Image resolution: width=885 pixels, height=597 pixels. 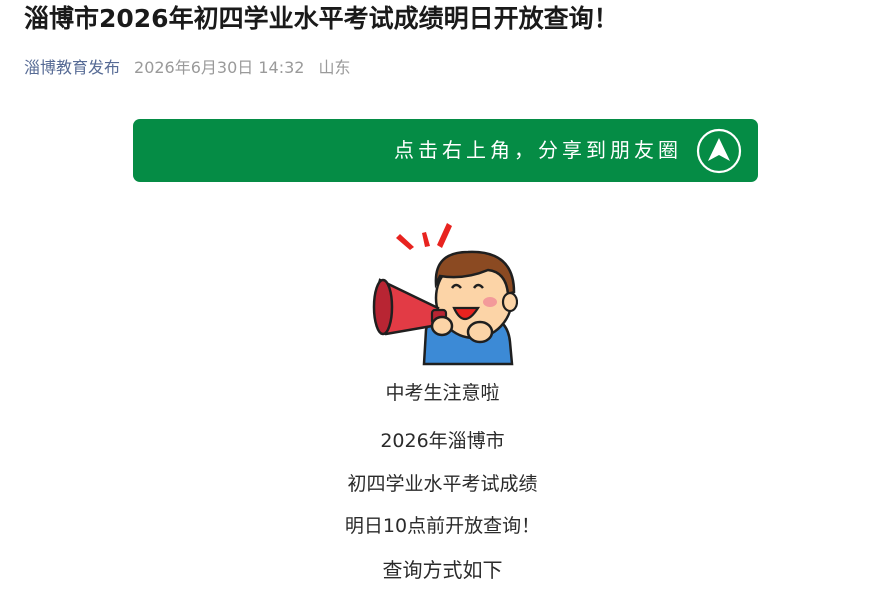 I want to click on body-line-4: 明日10点前开放查询！, so click(x=442, y=526).